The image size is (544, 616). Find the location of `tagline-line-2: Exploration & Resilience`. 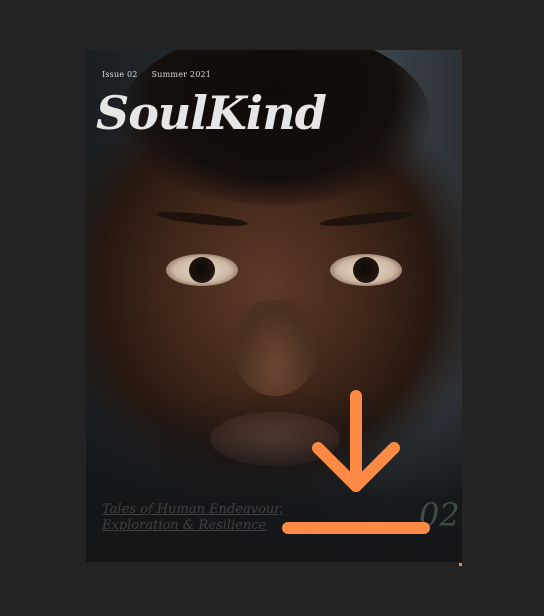

tagline-line-2: Exploration & Resilience is located at coordinates (184, 525).